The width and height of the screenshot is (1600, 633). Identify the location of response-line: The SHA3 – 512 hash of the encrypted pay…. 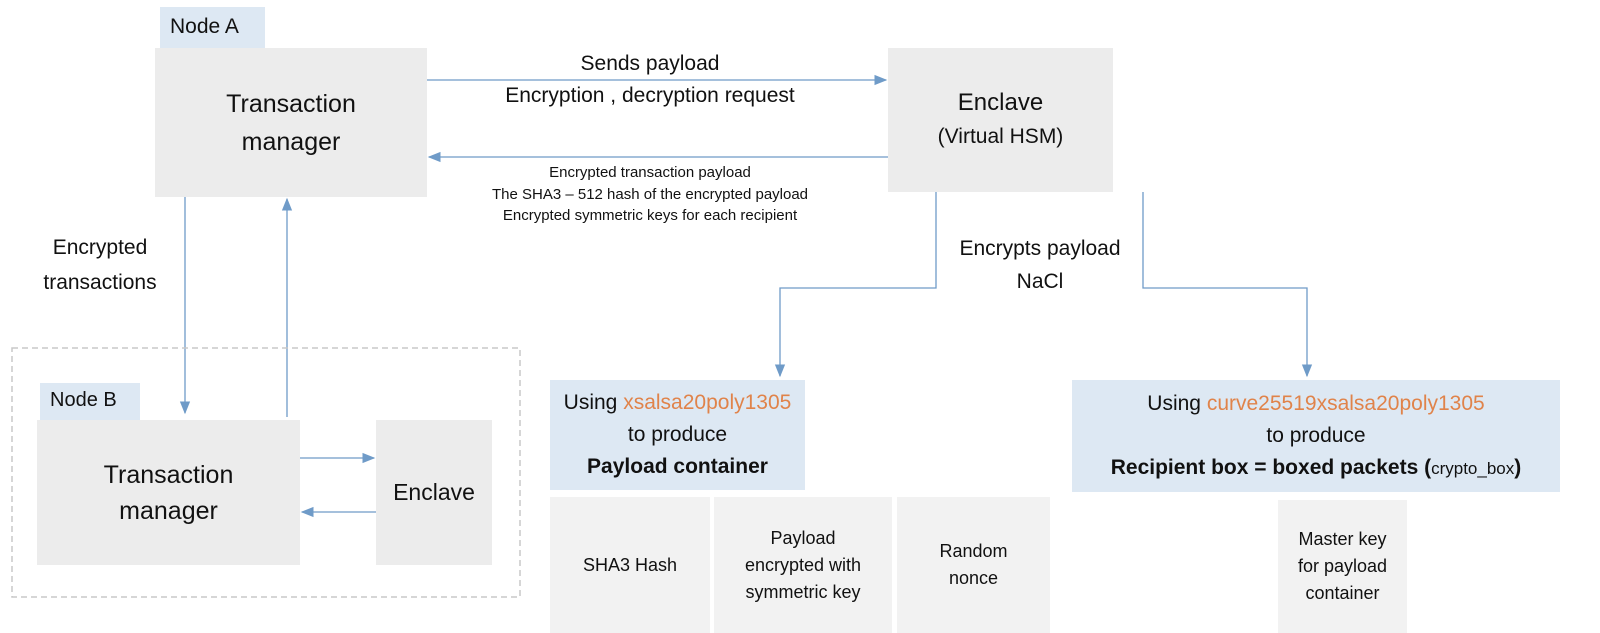
(650, 194).